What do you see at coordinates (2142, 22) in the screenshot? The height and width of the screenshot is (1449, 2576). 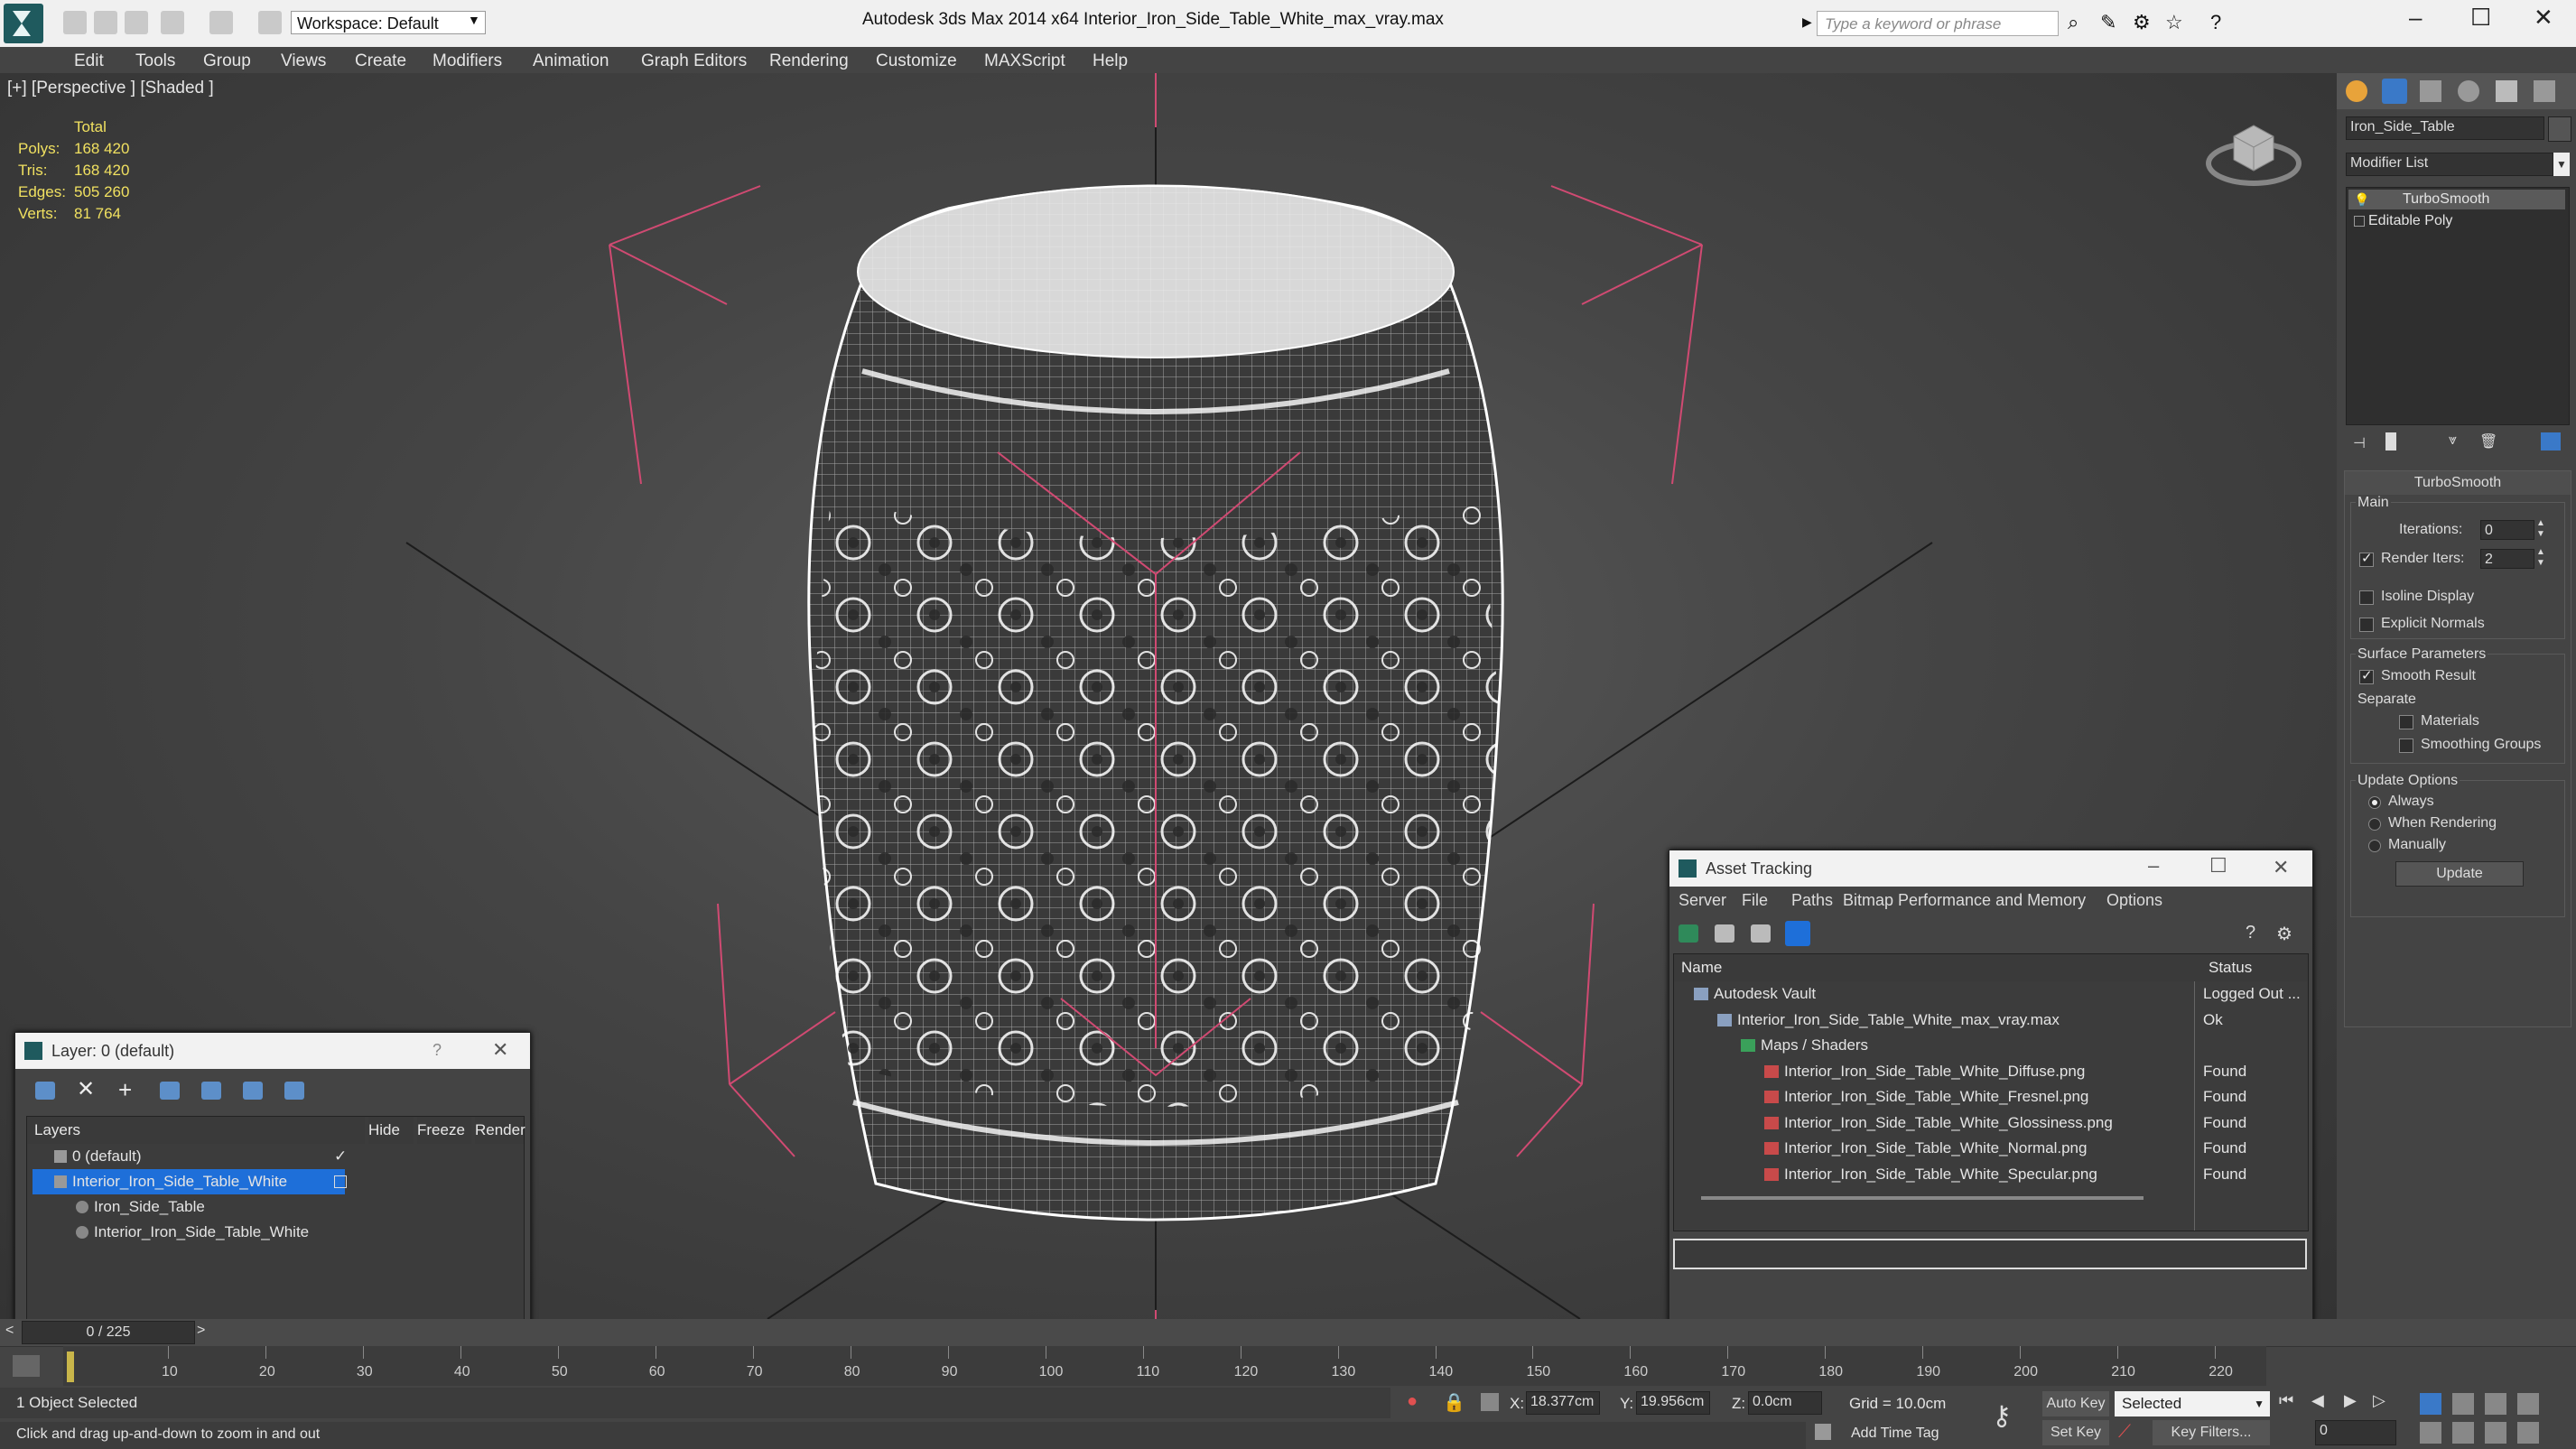 I see `communication-icon: ⚙` at bounding box center [2142, 22].